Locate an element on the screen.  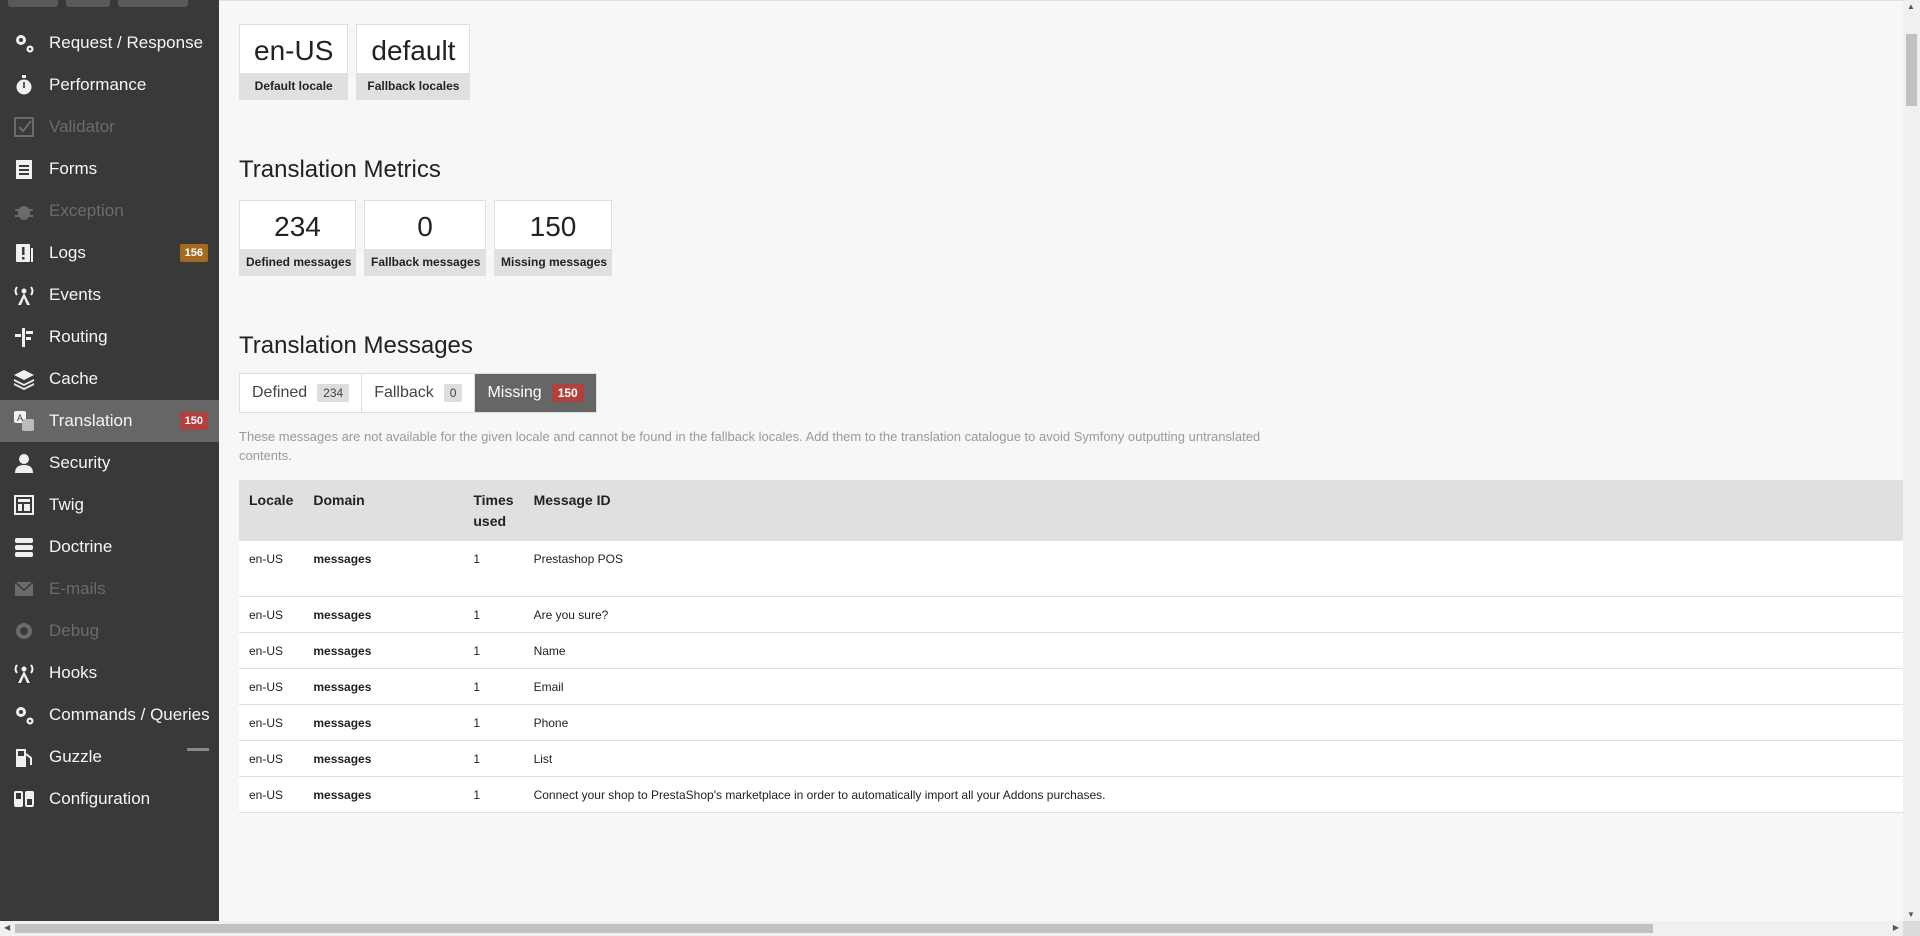
fallback-messages-metric: 0 Fallback messages is located at coordinates (425, 238).